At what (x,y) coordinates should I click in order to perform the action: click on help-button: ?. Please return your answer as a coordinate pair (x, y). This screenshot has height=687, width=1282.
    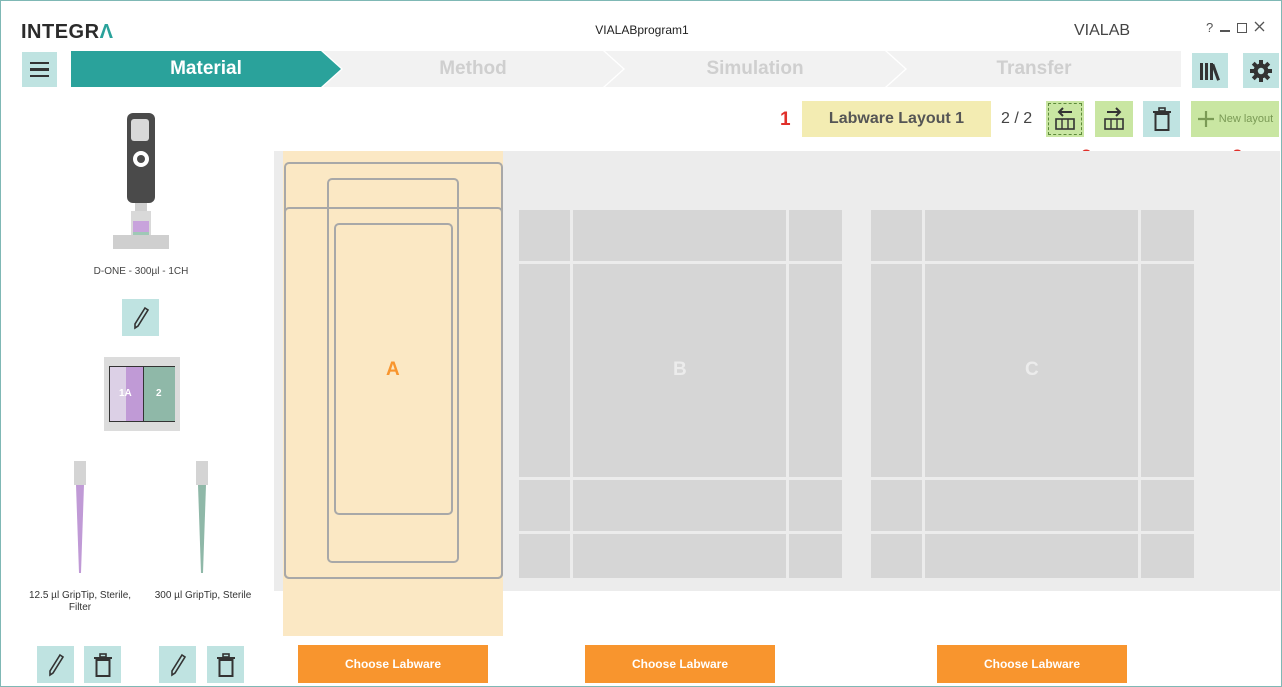
    Looking at the image, I should click on (1209, 27).